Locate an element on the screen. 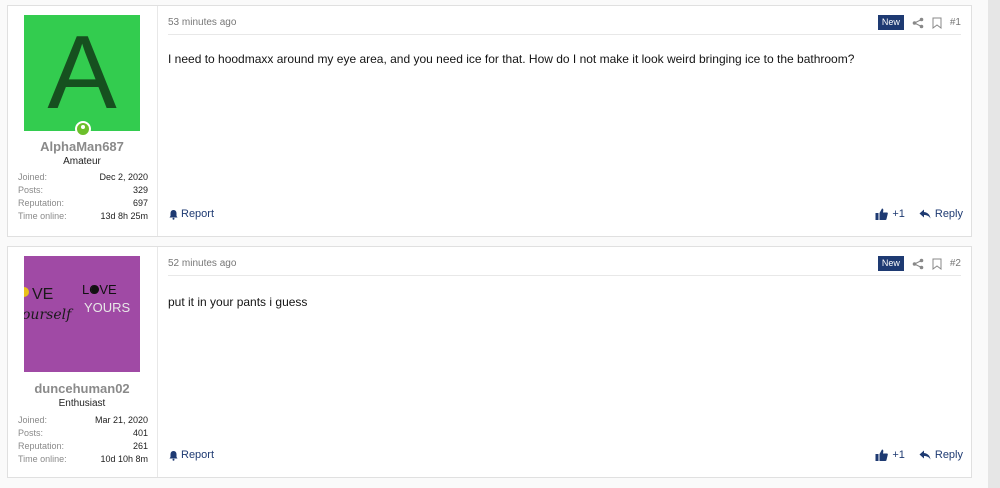  avatar-image: VE LOVE ourself YOURS is located at coordinates (77, 302).